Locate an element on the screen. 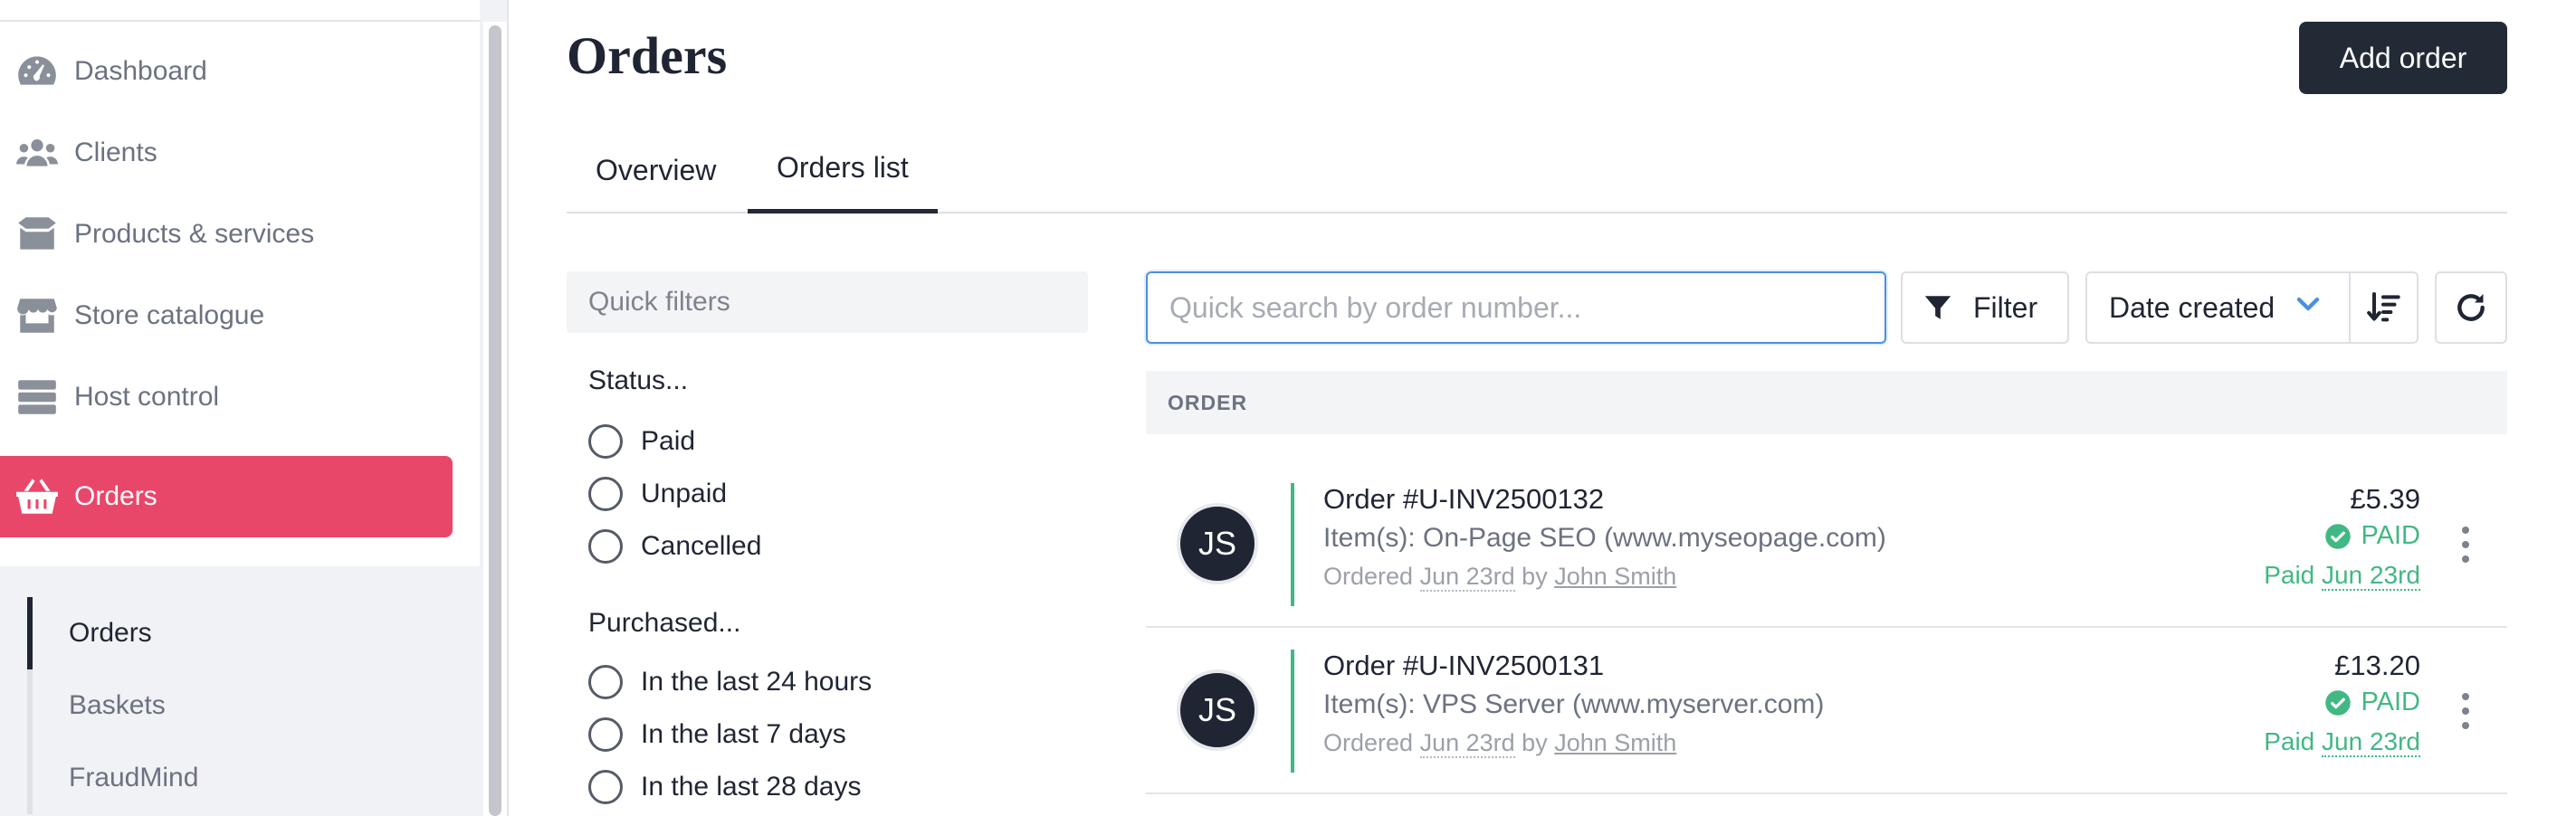 The height and width of the screenshot is (816, 2576). nav-label: Host control is located at coordinates (147, 397).